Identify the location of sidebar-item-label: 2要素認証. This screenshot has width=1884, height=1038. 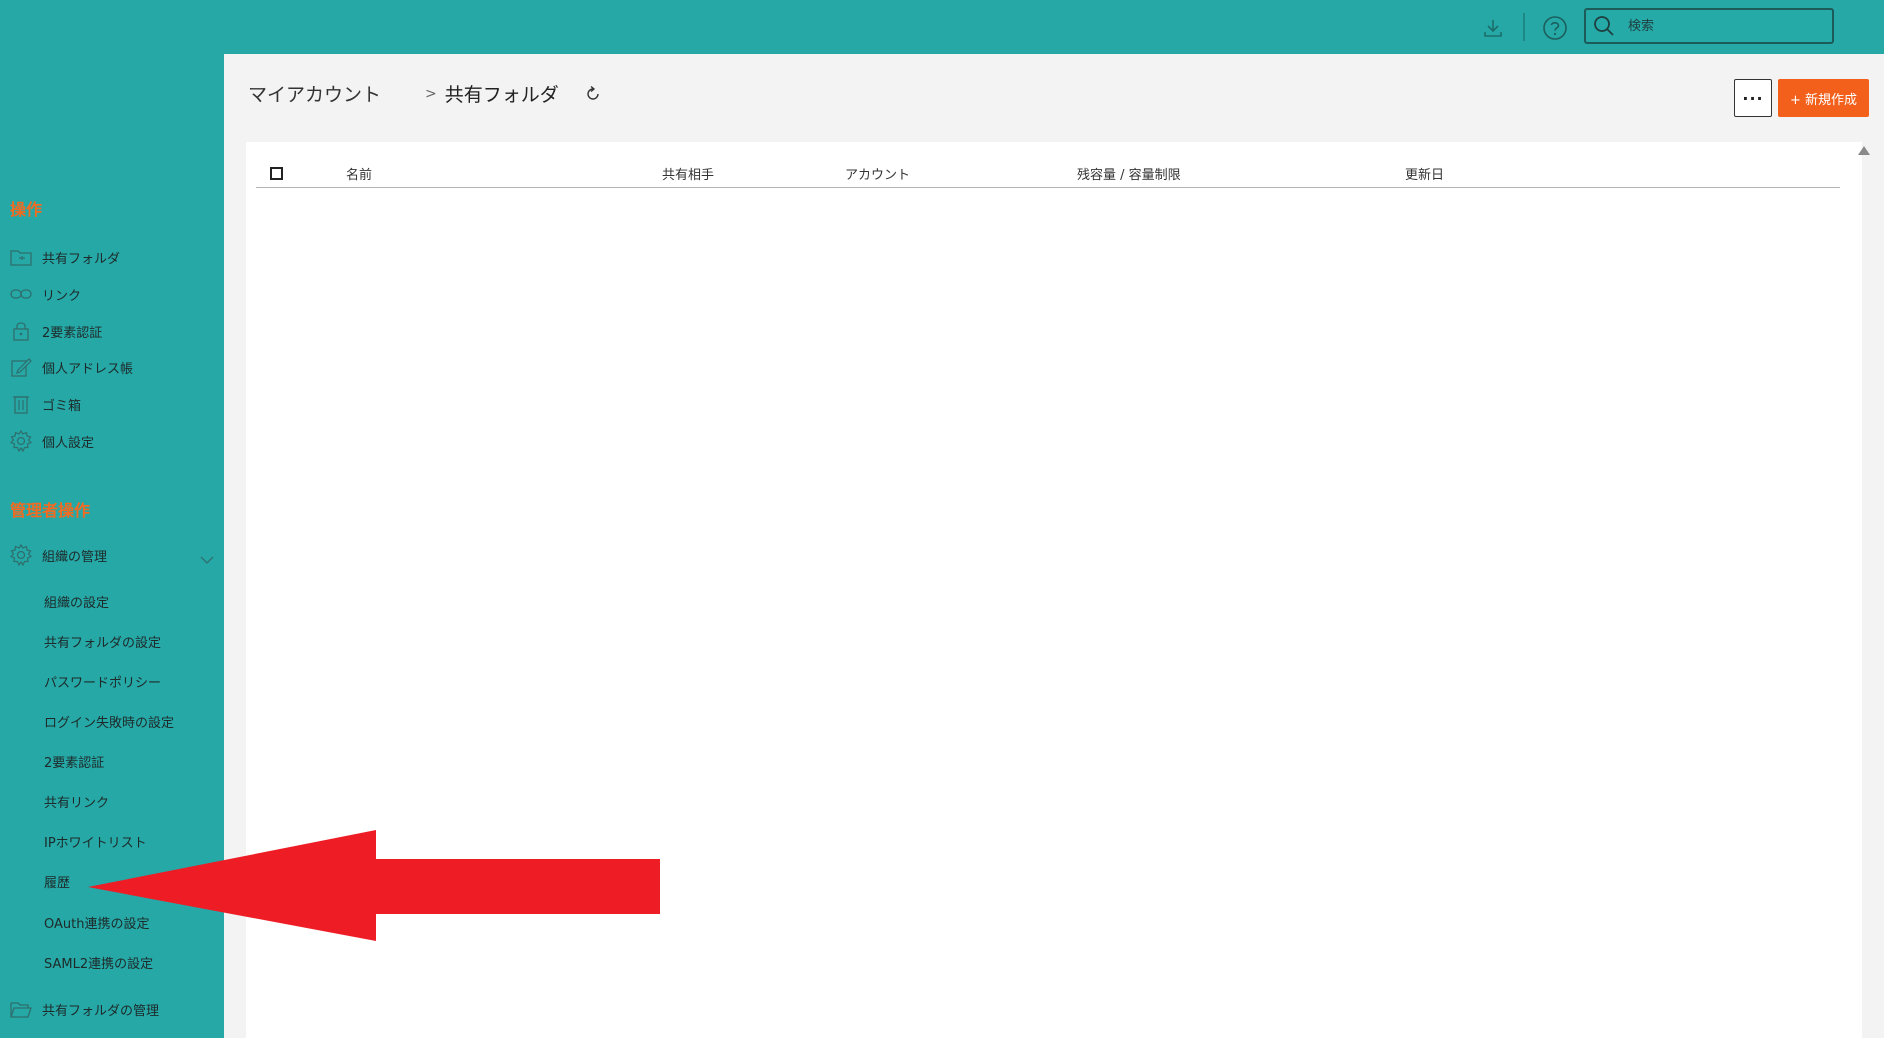
(72, 333).